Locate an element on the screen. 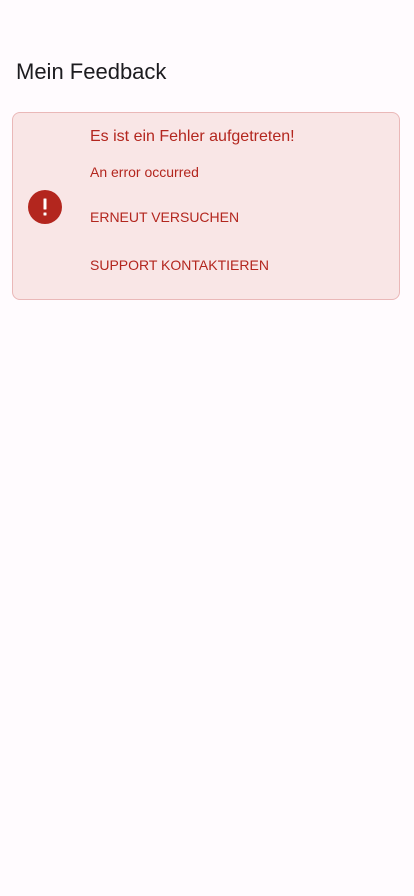  error-icon is located at coordinates (45, 207).